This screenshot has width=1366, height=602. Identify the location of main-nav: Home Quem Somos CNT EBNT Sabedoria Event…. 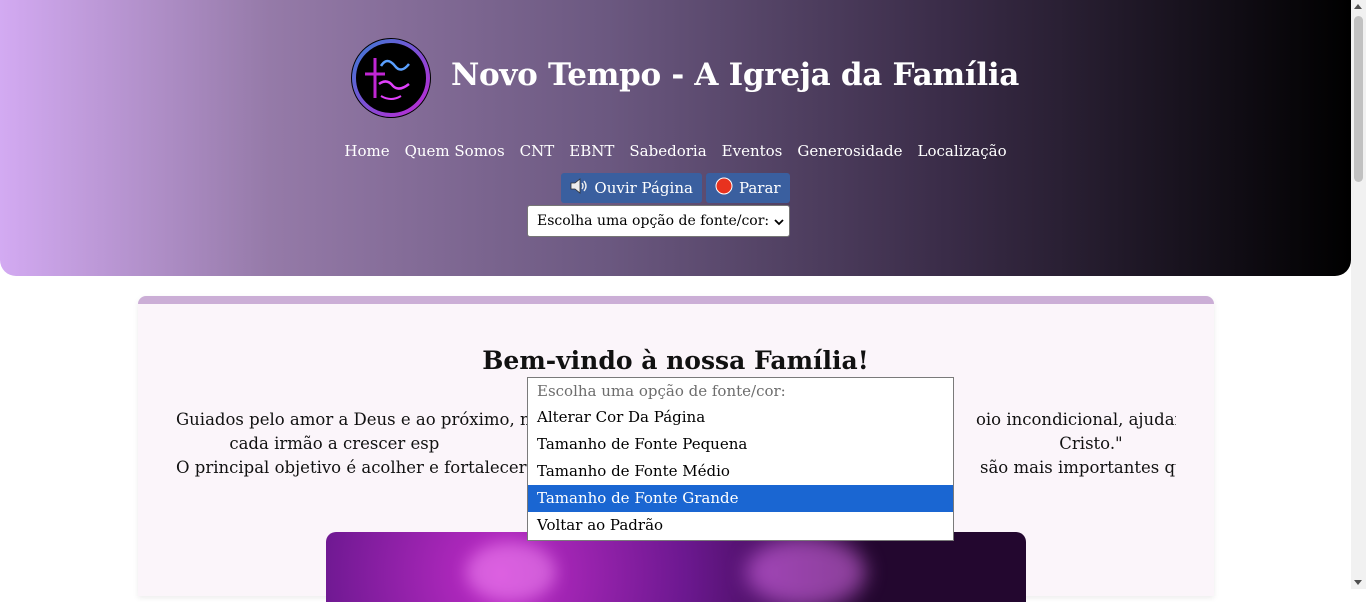
(675, 151).